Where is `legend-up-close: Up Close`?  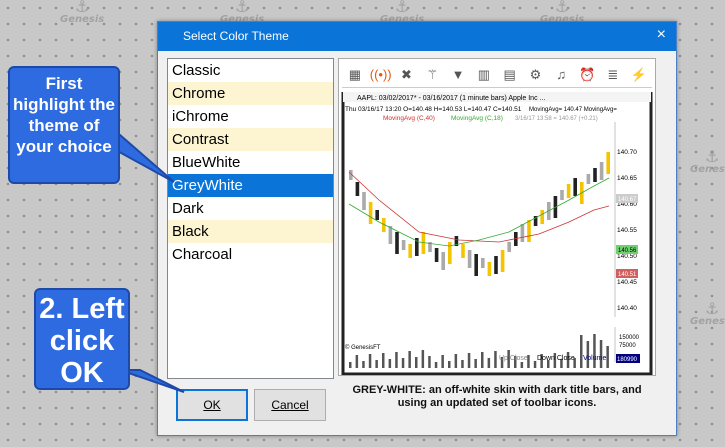 legend-up-close: Up Close is located at coordinates (513, 358).